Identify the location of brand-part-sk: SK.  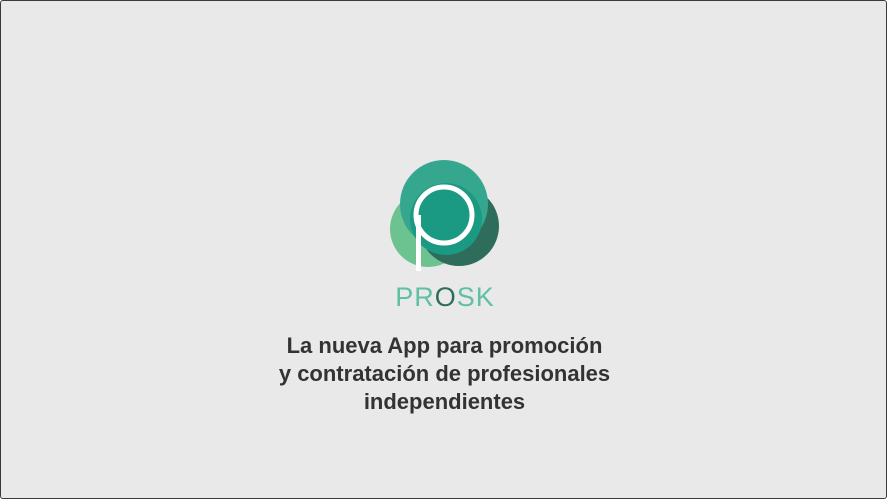
(475, 297).